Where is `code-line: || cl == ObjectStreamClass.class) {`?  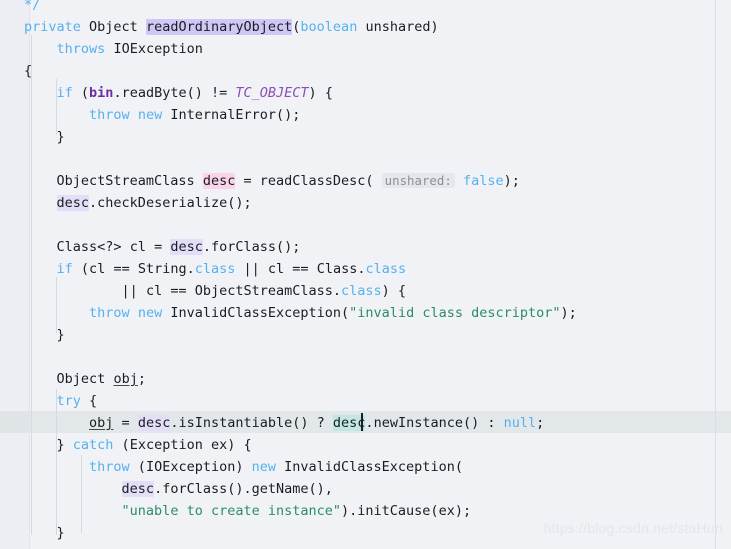 code-line: || cl == ObjectStreamClass.class) { is located at coordinates (203, 291).